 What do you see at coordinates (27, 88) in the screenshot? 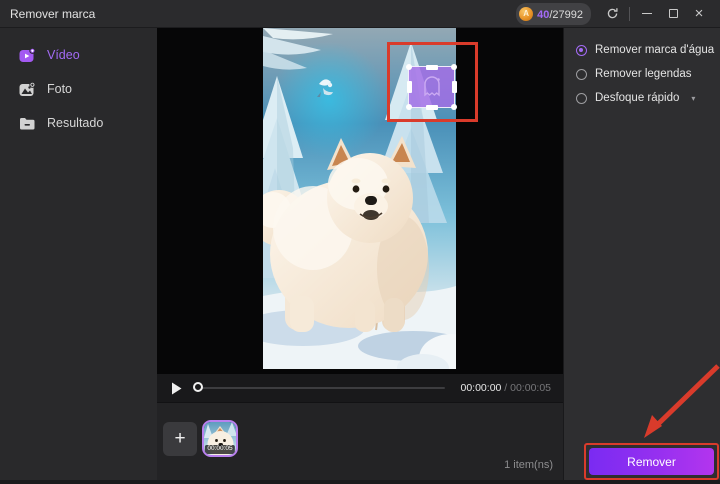
I see `photo-icon` at bounding box center [27, 88].